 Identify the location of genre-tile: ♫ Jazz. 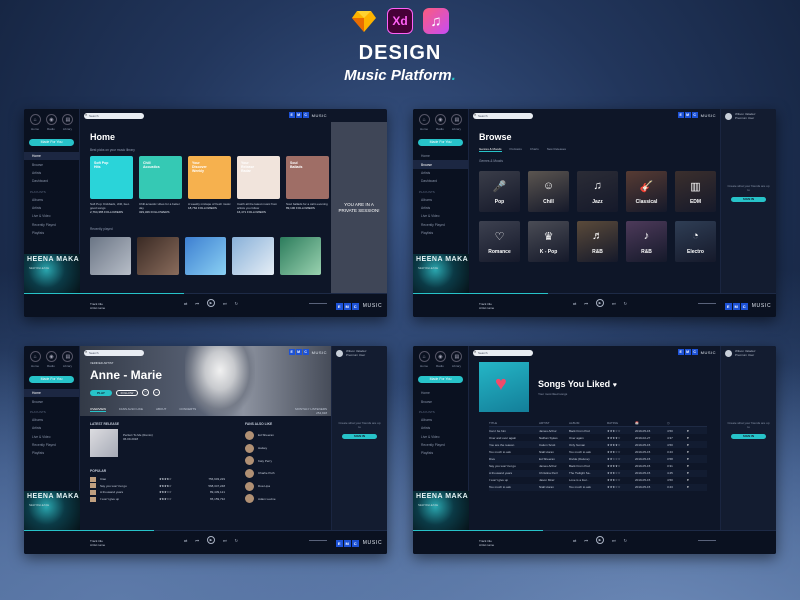
(597, 191).